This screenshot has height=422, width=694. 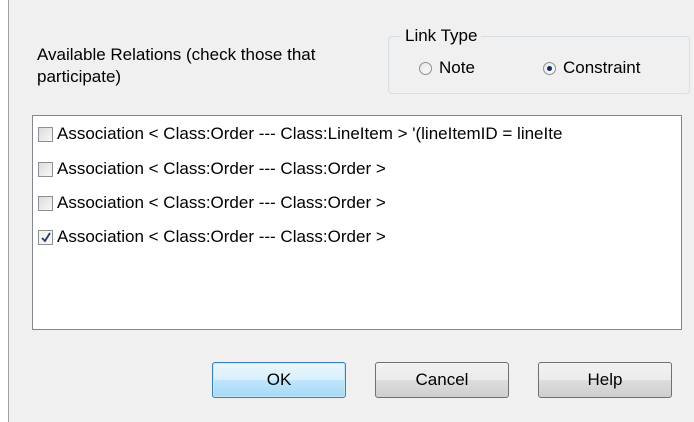 I want to click on link-type-group: Link Type Note Constraint, so click(x=539, y=59).